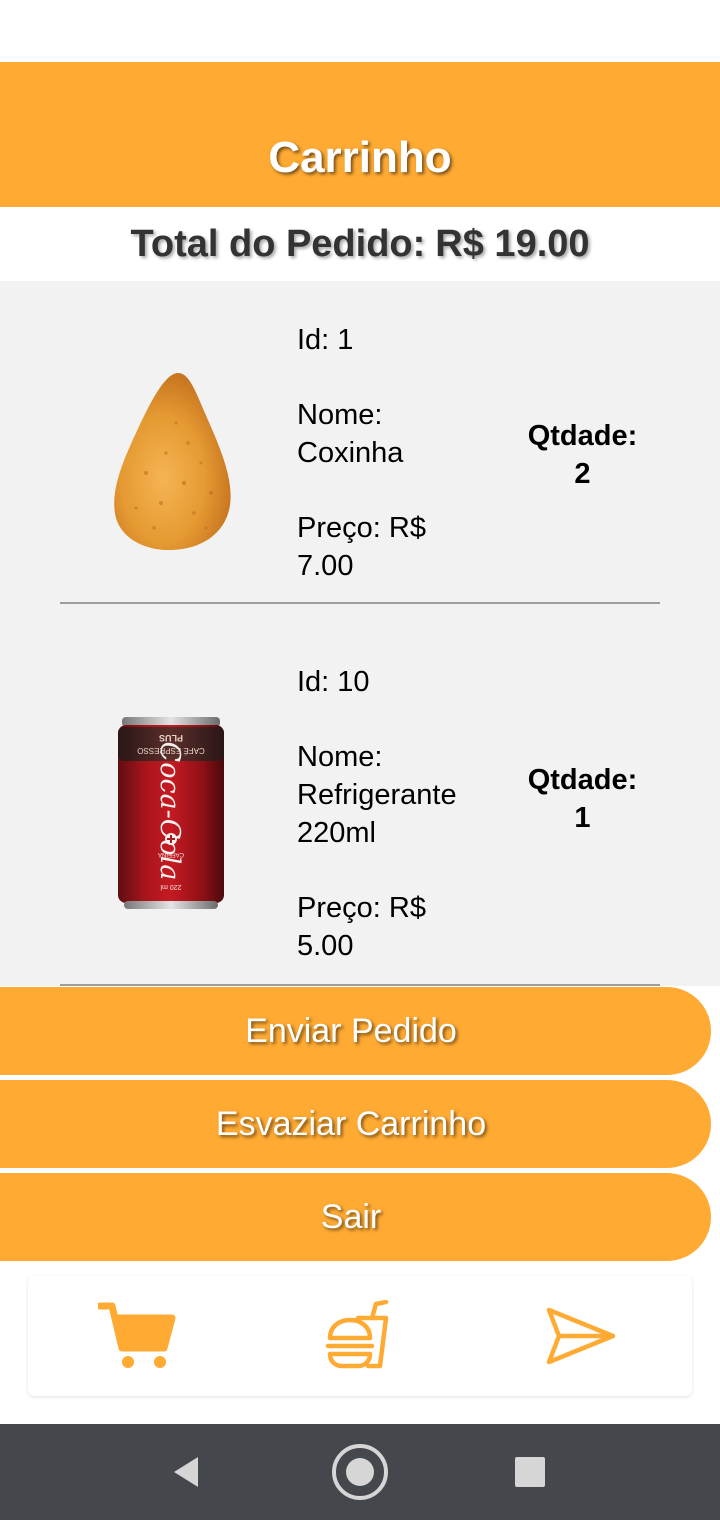 This screenshot has width=720, height=1520. I want to click on coxinha-image, so click(171, 458).